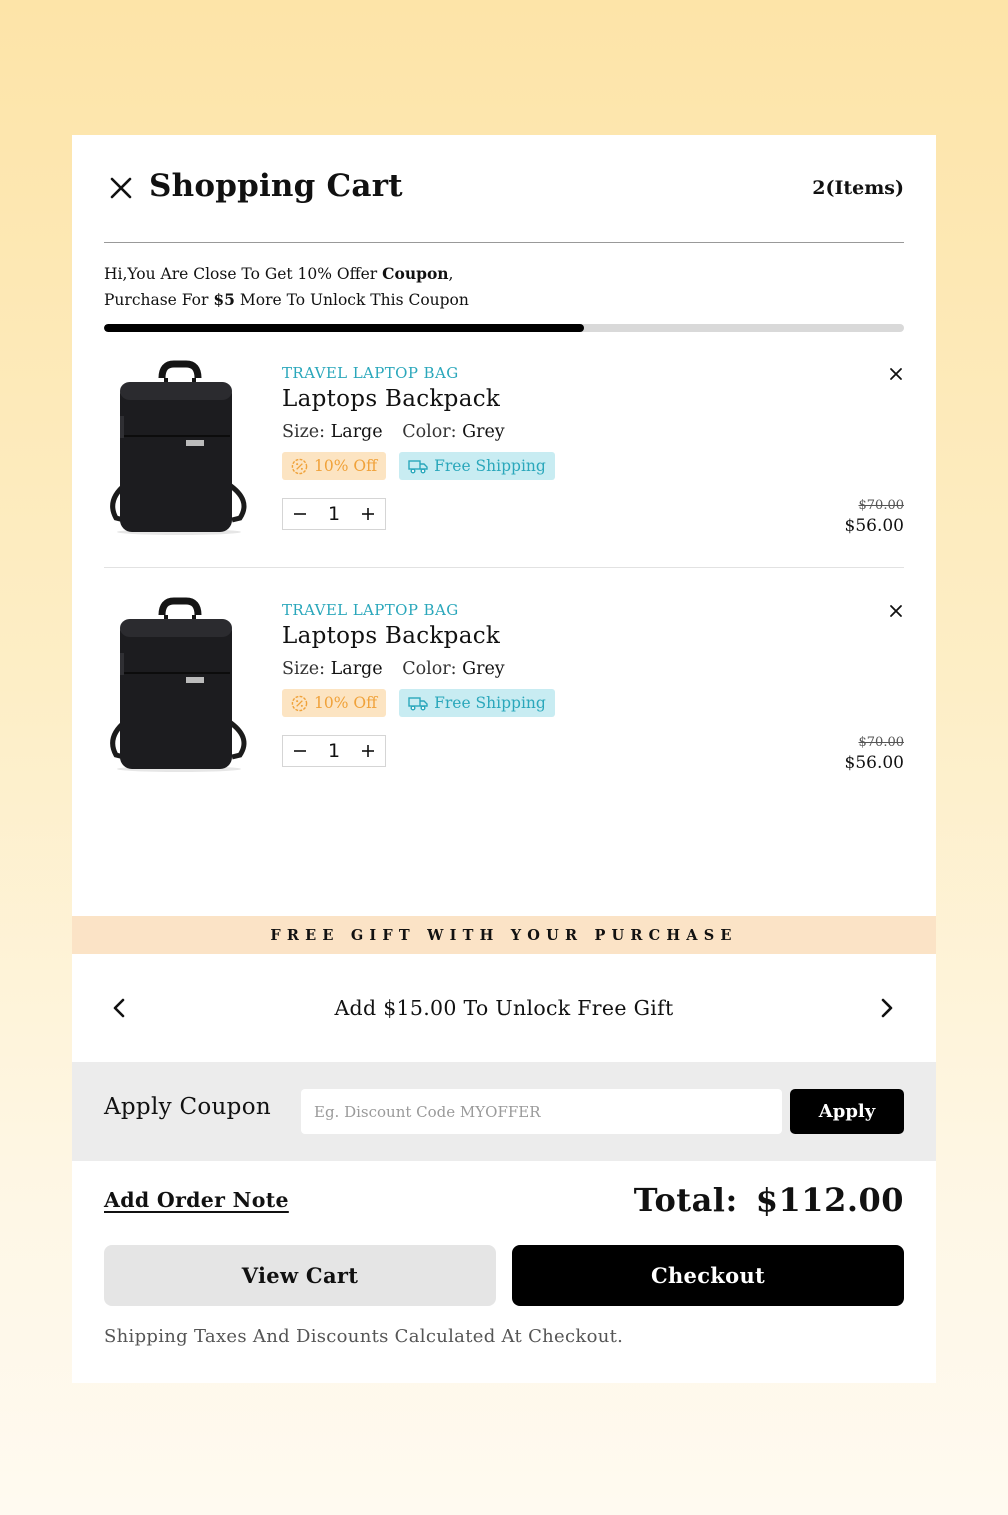  I want to click on coupon-progress-fill, so click(344, 328).